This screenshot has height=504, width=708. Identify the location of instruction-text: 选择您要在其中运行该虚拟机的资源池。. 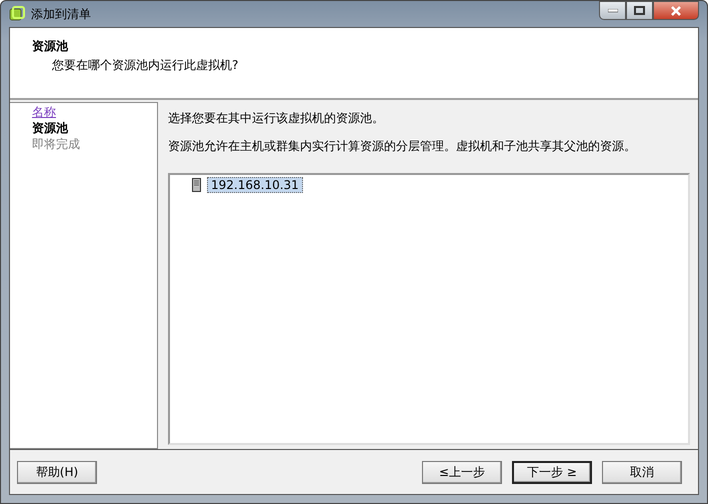
(276, 118).